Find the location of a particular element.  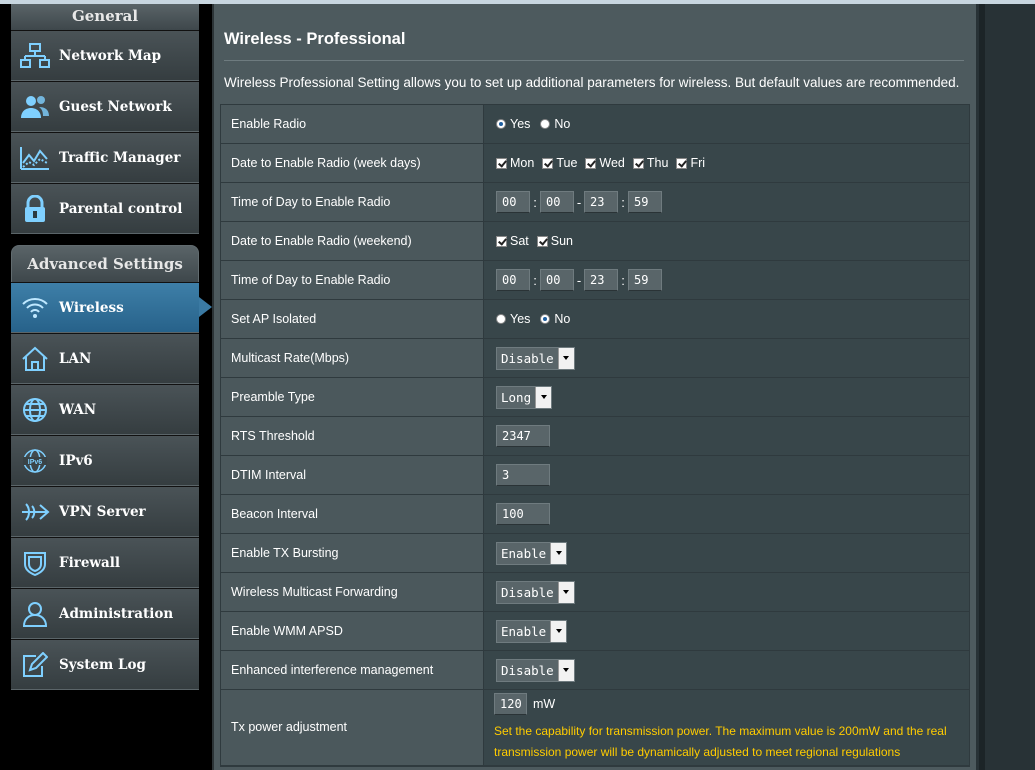

sidebar-item-administration: Administration is located at coordinates (105, 613).